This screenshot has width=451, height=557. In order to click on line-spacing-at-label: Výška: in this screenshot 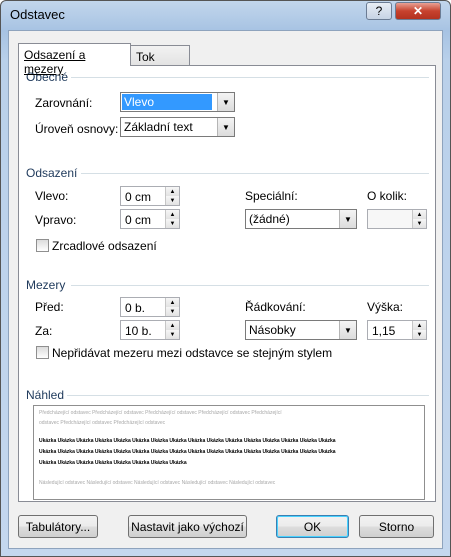, I will do `click(385, 307)`.